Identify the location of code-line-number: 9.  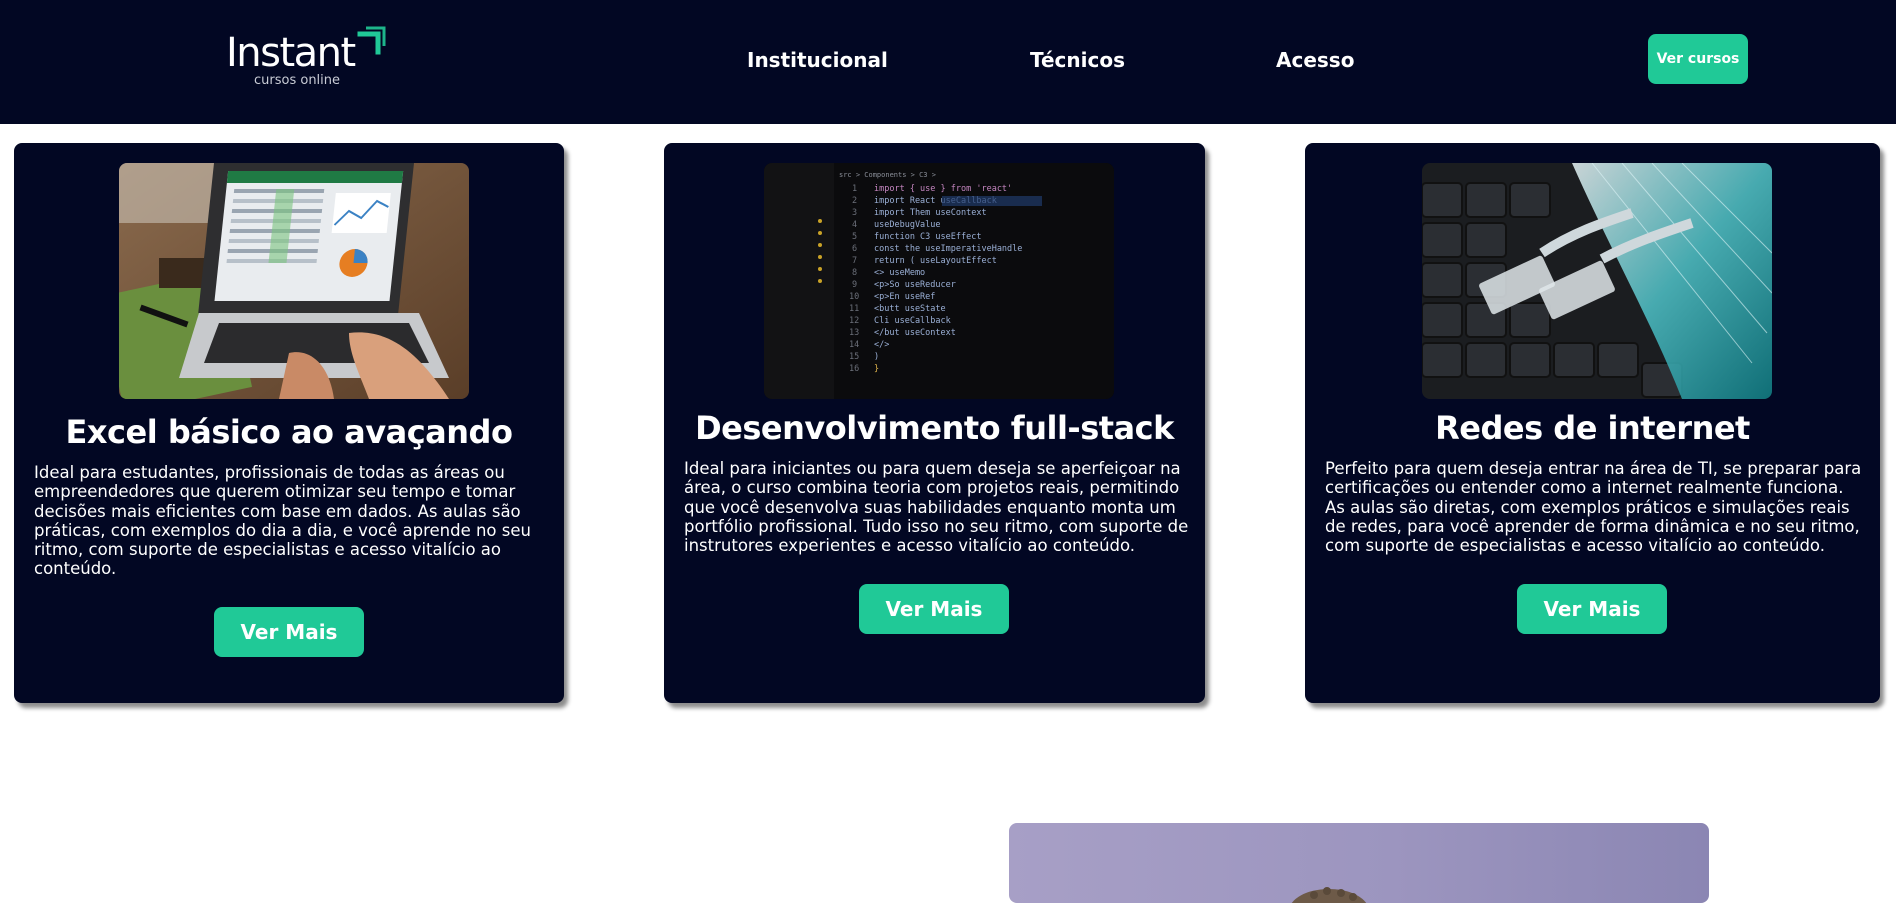
(854, 285).